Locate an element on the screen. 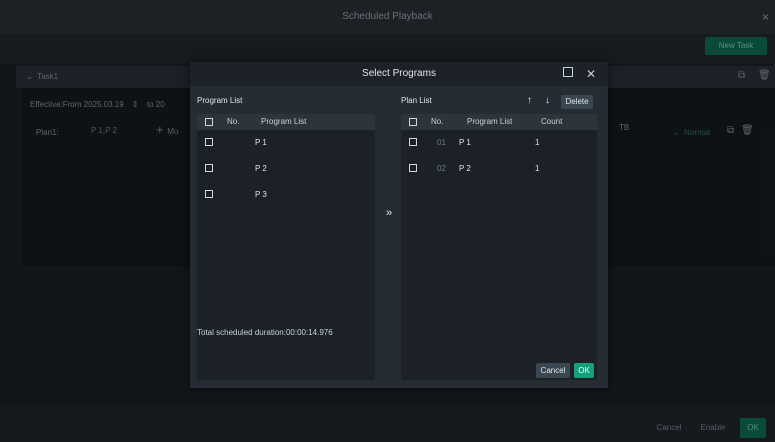 The height and width of the screenshot is (442, 775). list-item: P 1 is located at coordinates (286, 143).